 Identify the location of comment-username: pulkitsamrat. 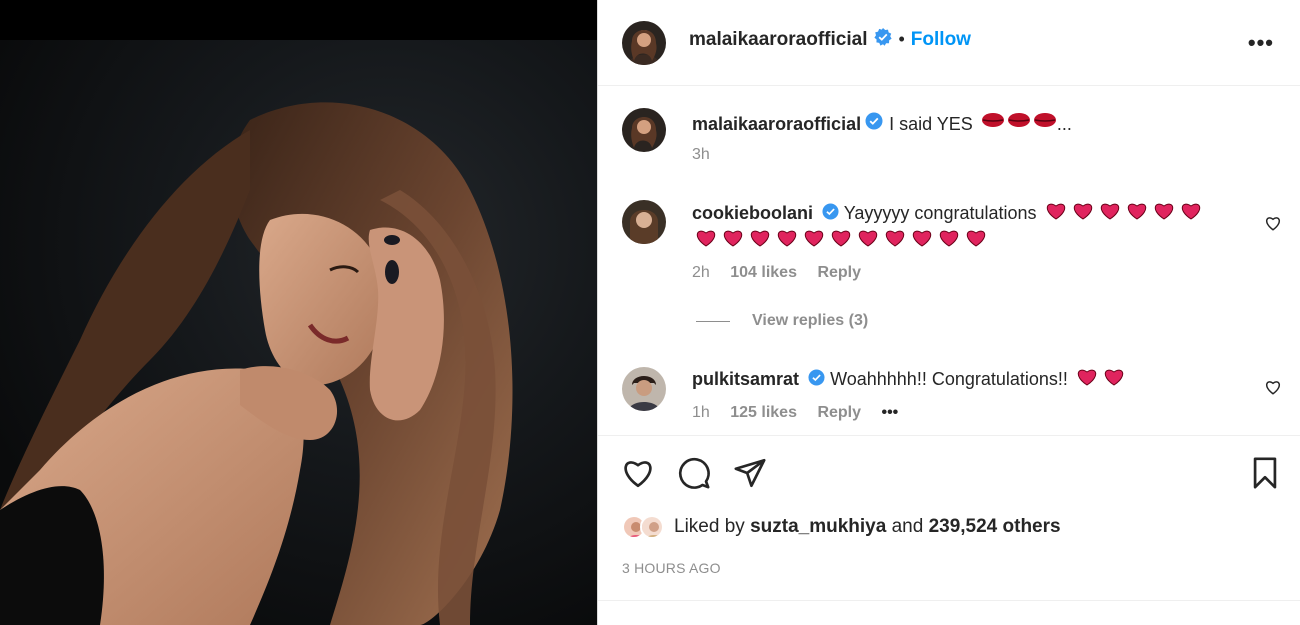
(745, 379).